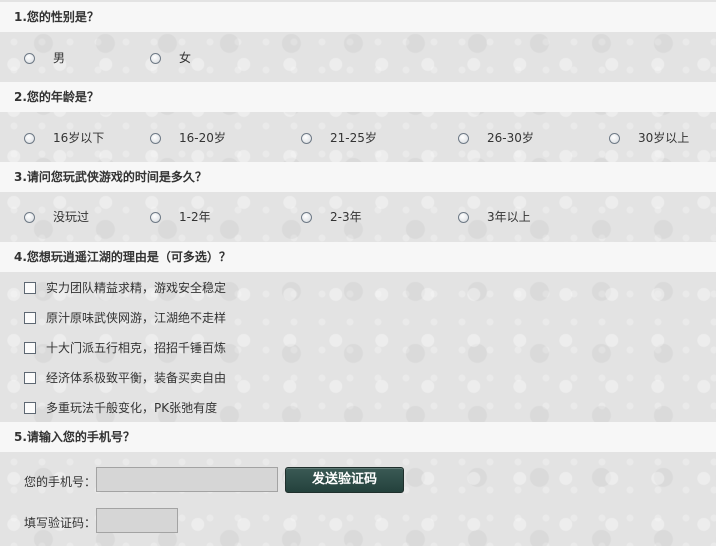  What do you see at coordinates (137, 520) in the screenshot?
I see `code-input` at bounding box center [137, 520].